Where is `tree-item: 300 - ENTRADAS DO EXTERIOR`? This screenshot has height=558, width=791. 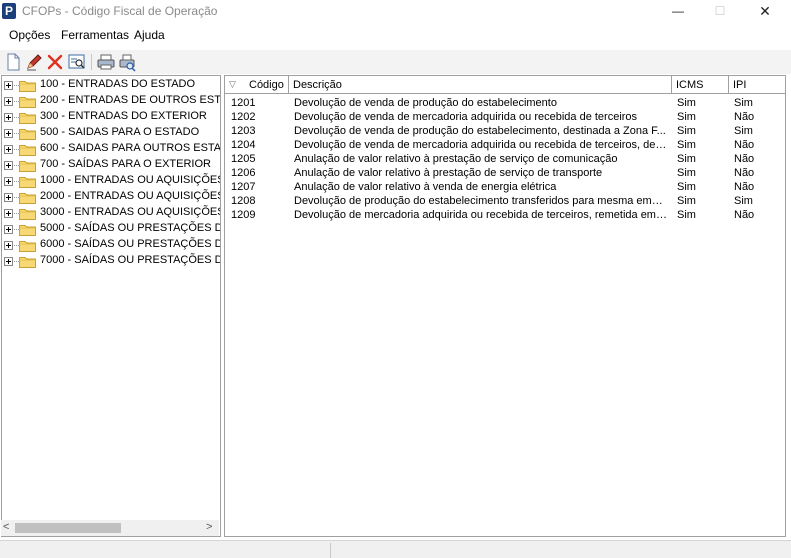
tree-item: 300 - ENTRADAS DO EXTERIOR is located at coordinates (111, 117).